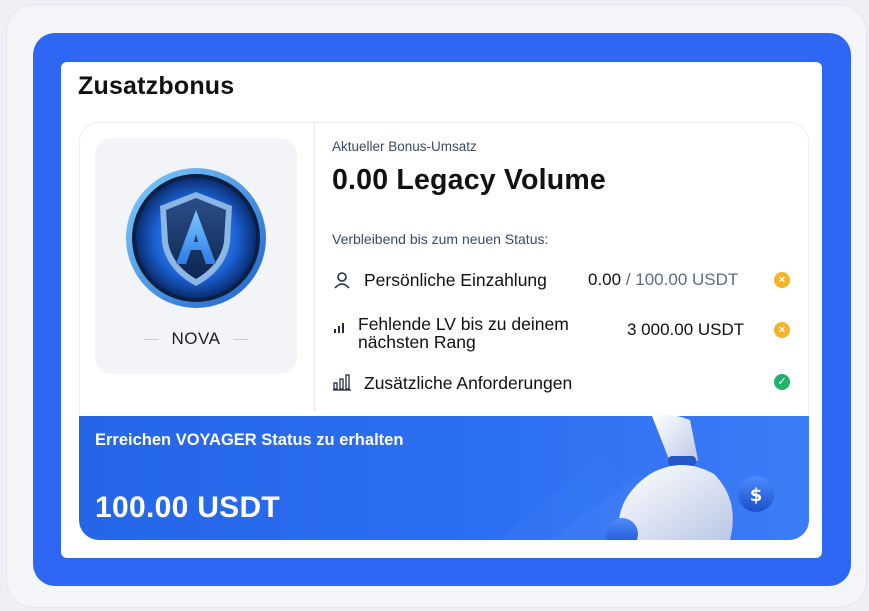 Image resolution: width=869 pixels, height=611 pixels. What do you see at coordinates (417, 342) in the screenshot?
I see `requirement-lv-label-line2: nächsten Rang` at bounding box center [417, 342].